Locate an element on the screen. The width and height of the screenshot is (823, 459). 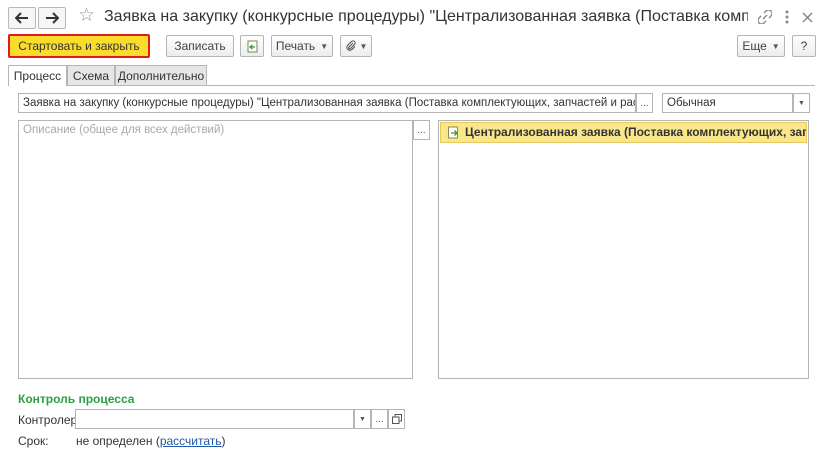
controller-label: Контролер: is located at coordinates (49, 420).